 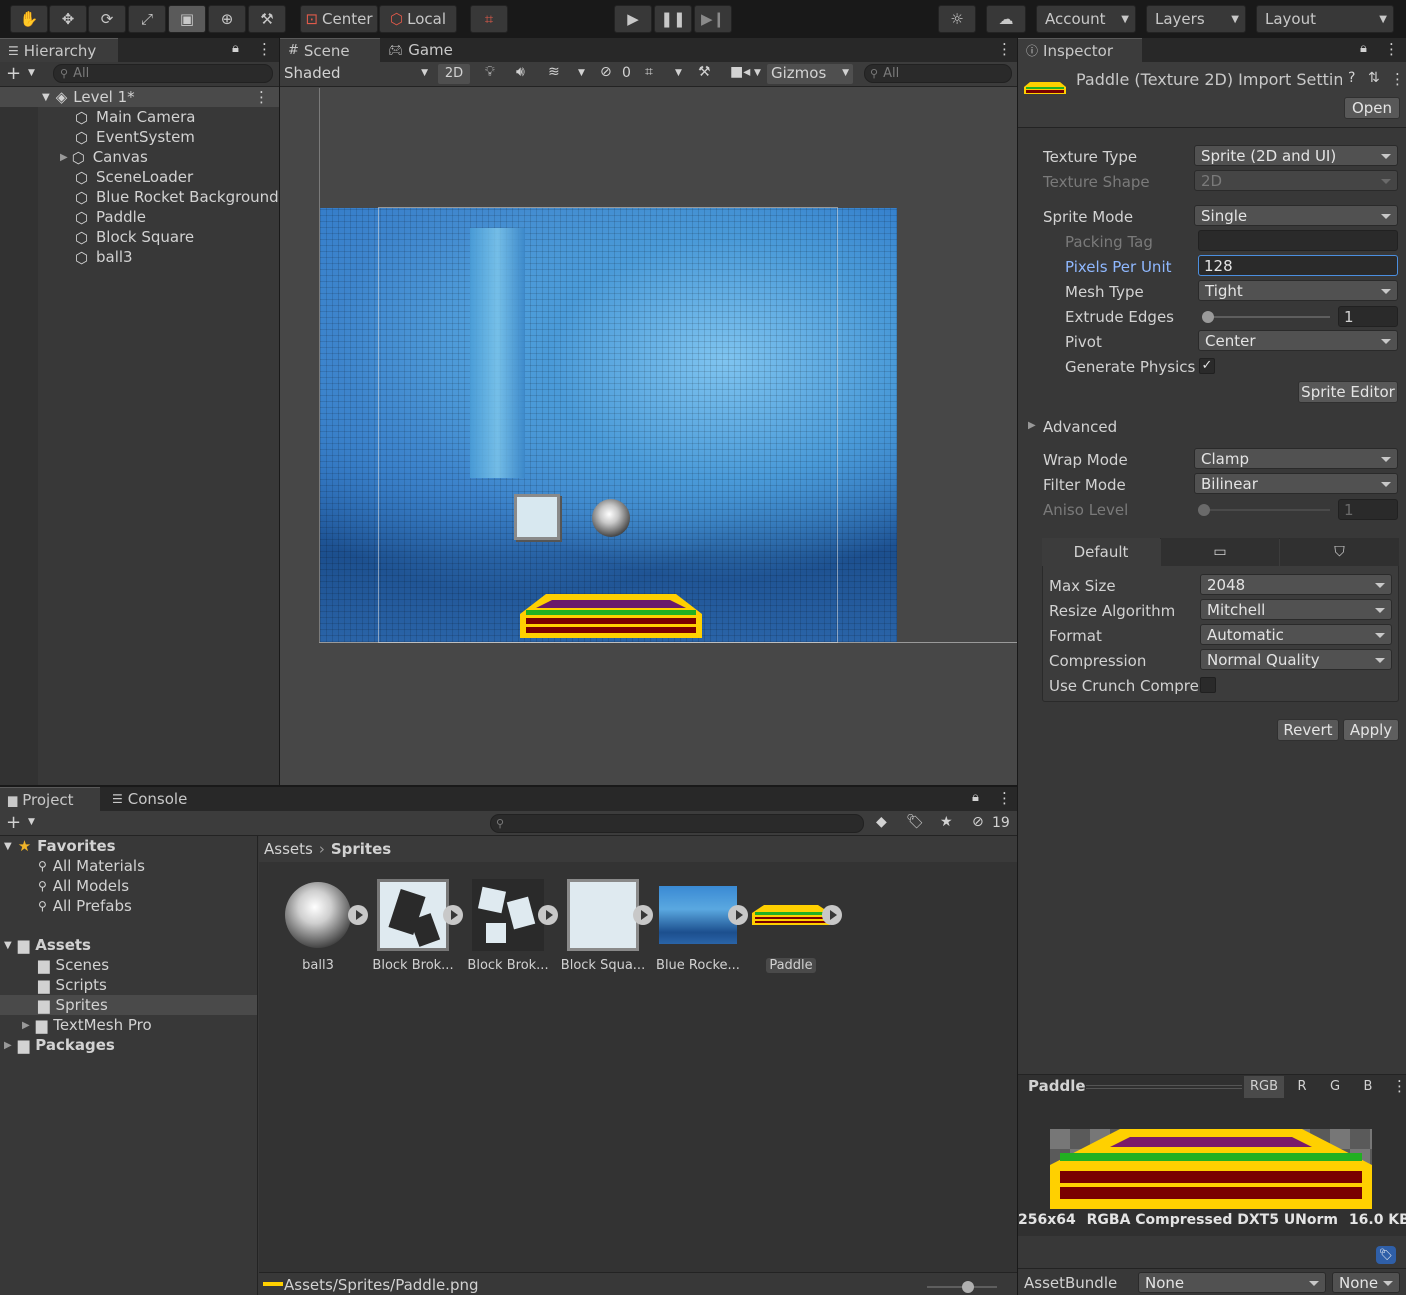 What do you see at coordinates (1266, 317) in the screenshot?
I see `extrude-slider-track` at bounding box center [1266, 317].